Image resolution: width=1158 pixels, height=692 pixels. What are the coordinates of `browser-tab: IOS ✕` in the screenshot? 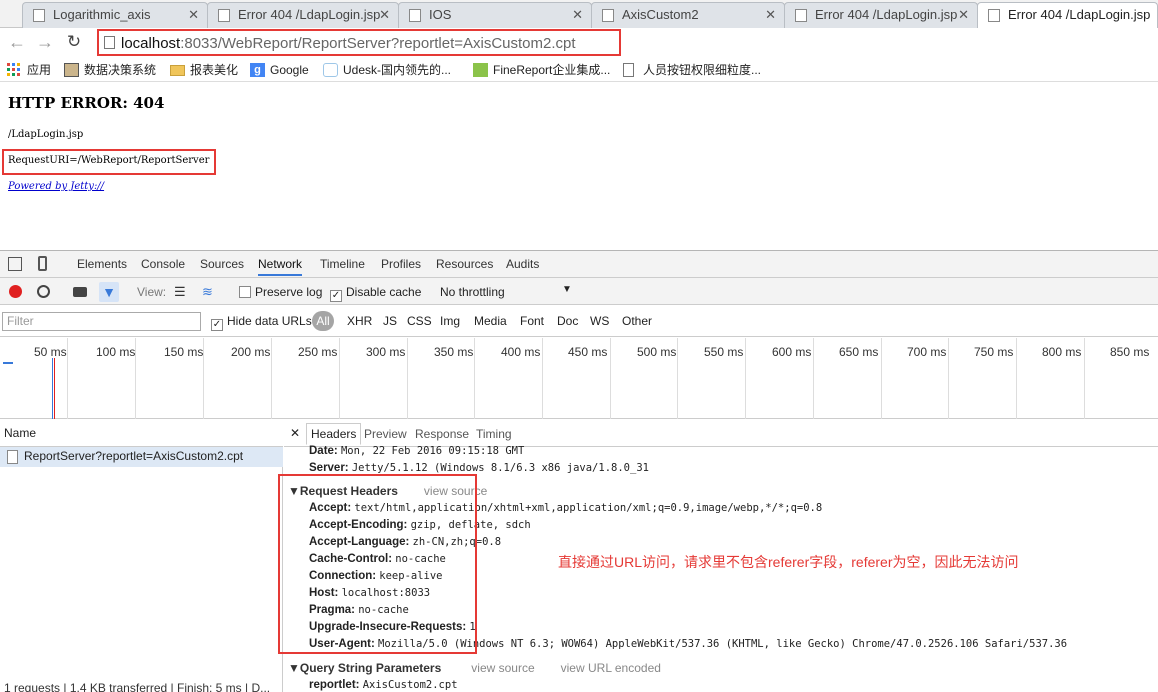 It's located at (495, 15).